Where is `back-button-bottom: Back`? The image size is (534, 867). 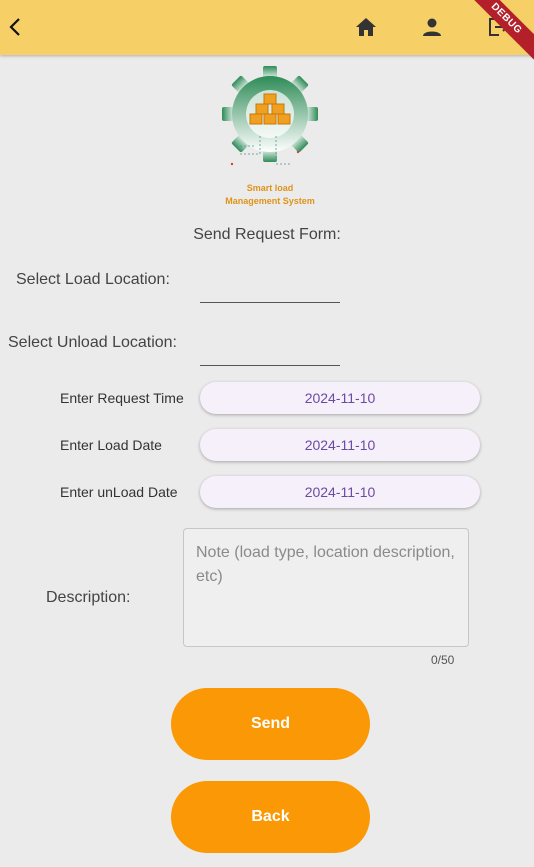
back-button-bottom: Back is located at coordinates (270, 817).